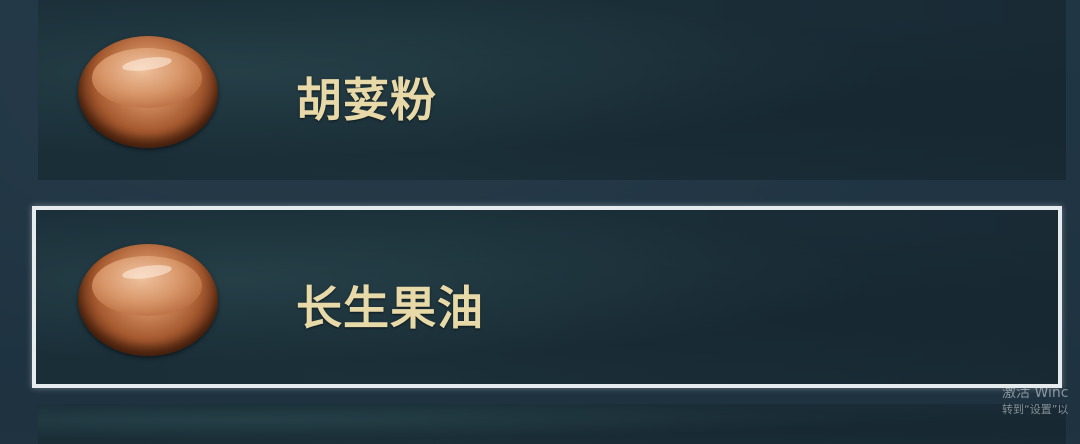 The height and width of the screenshot is (444, 1080). What do you see at coordinates (1035, 393) in the screenshot?
I see `watermark-line-1: 激活 Winc` at bounding box center [1035, 393].